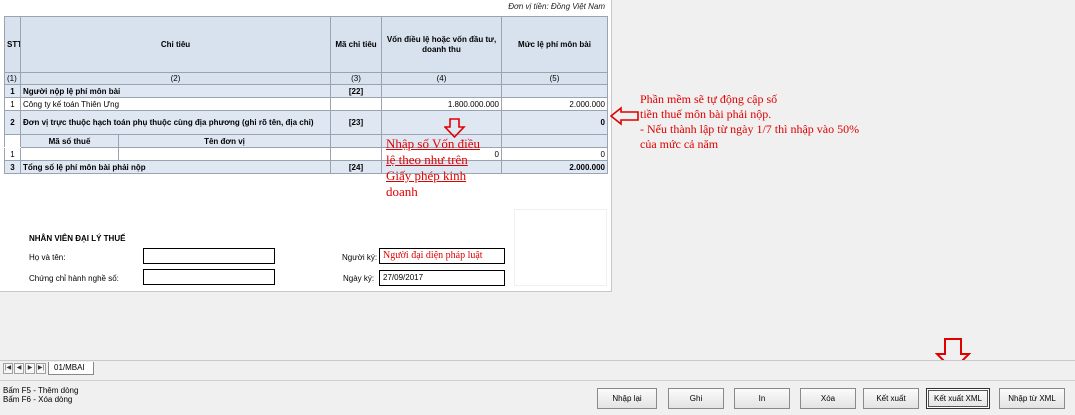 The width and height of the screenshot is (1075, 415). What do you see at coordinates (554, 167) in the screenshot?
I see `total-fee: 2.000.000` at bounding box center [554, 167].